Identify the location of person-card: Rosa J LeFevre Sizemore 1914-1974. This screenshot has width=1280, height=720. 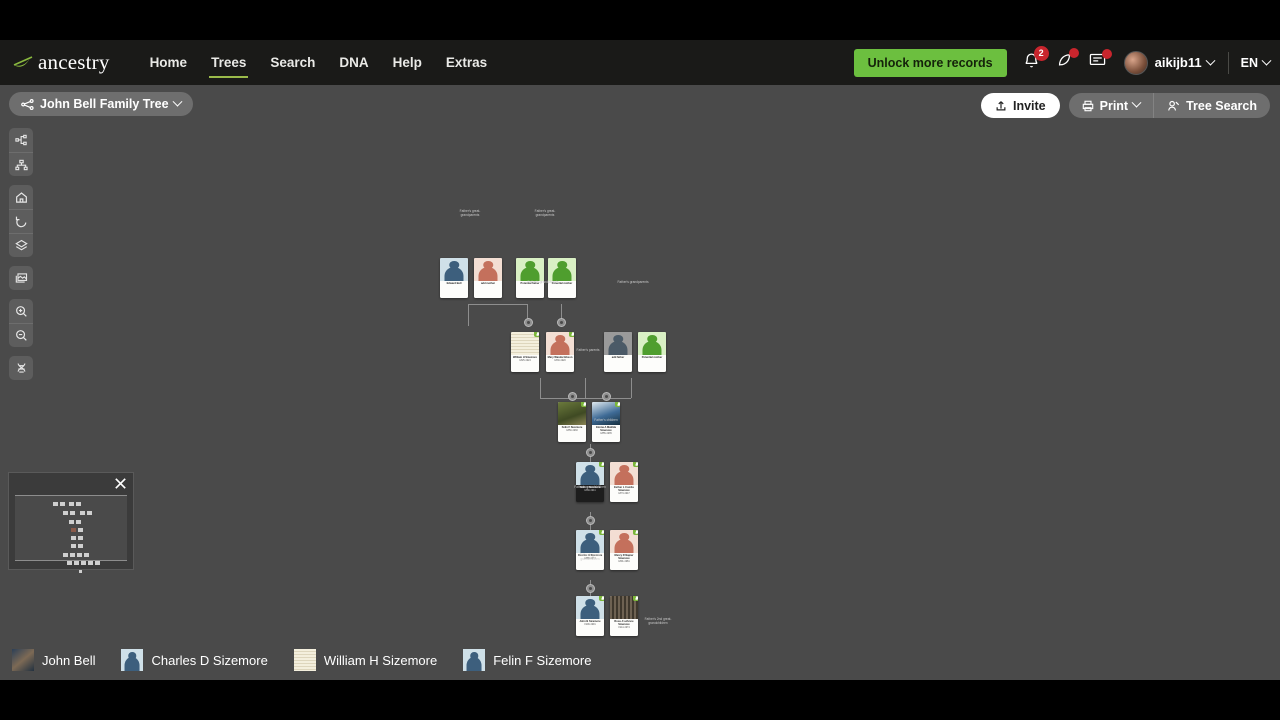
(624, 616).